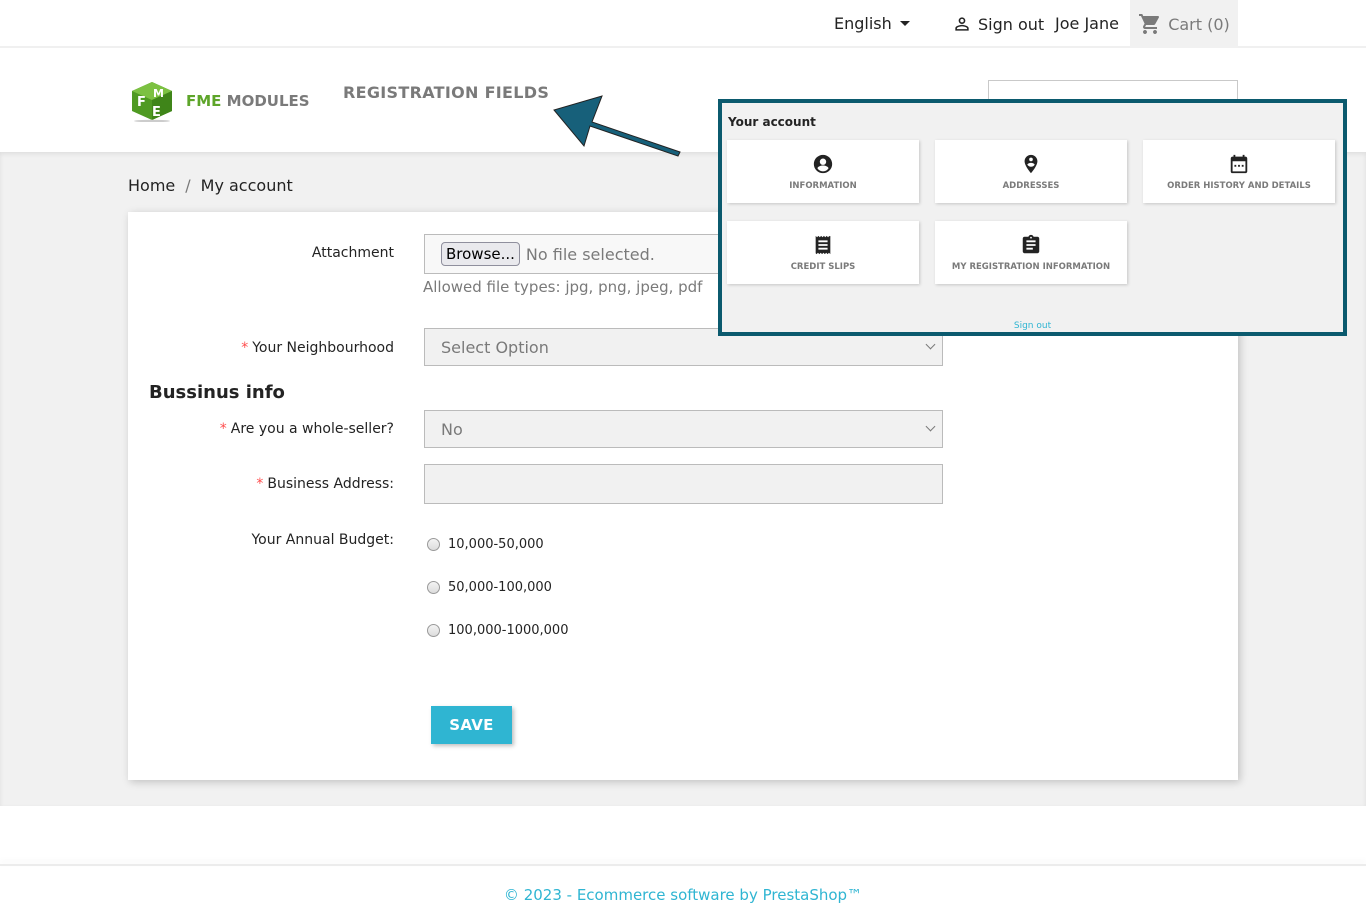  I want to click on budget-option-3: 100,000-1000,000, so click(497, 630).